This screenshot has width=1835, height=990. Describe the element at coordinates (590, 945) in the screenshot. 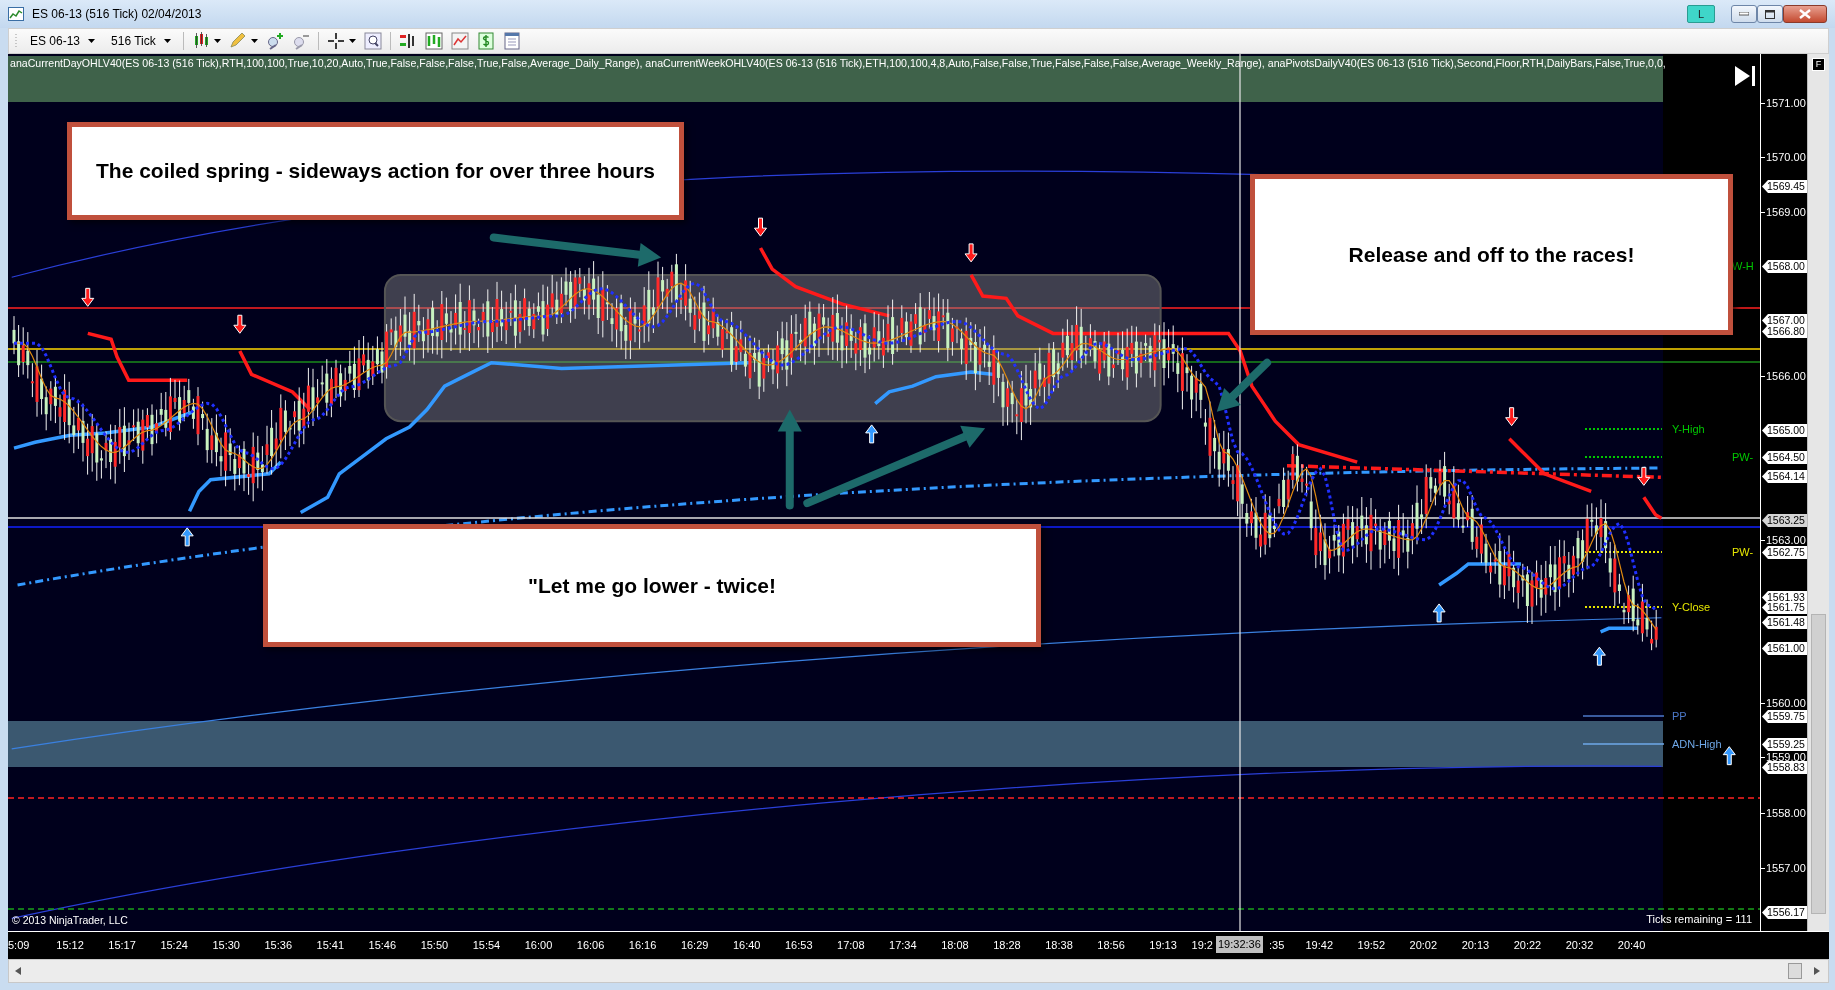

I see `time-label: 16:06` at that location.